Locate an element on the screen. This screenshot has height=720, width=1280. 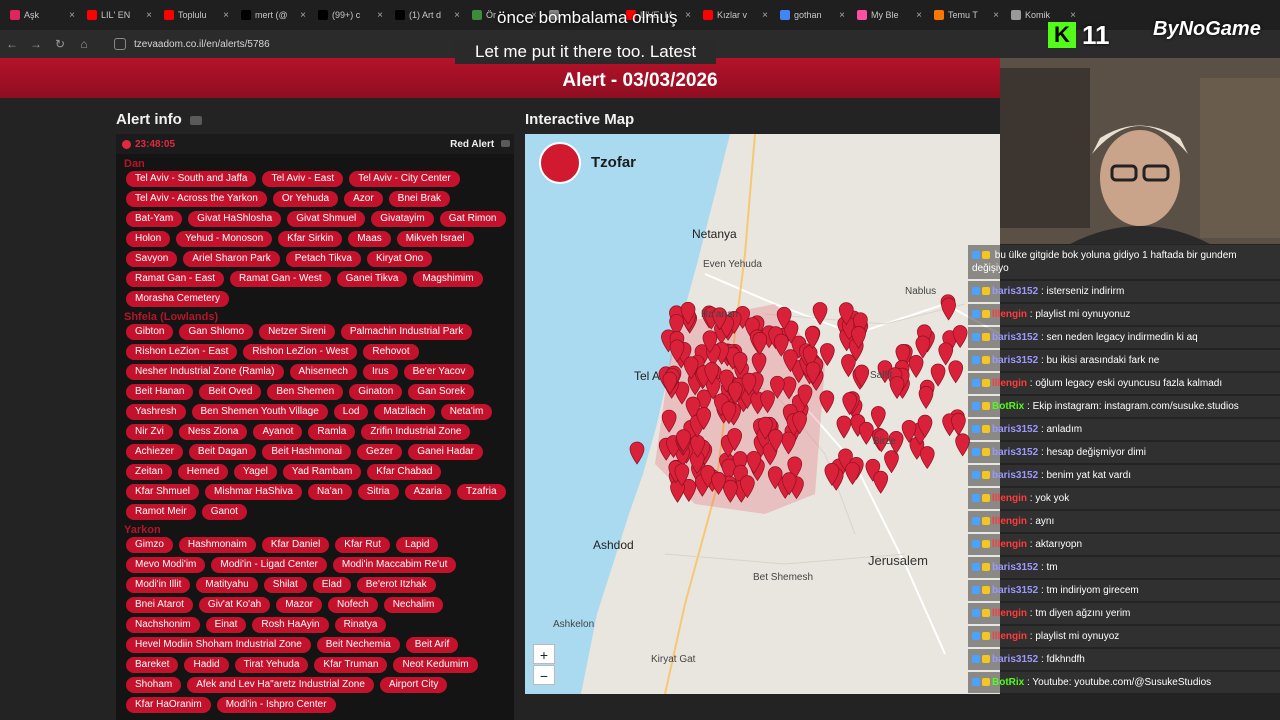
place-chip: Maas is located at coordinates (369, 239).